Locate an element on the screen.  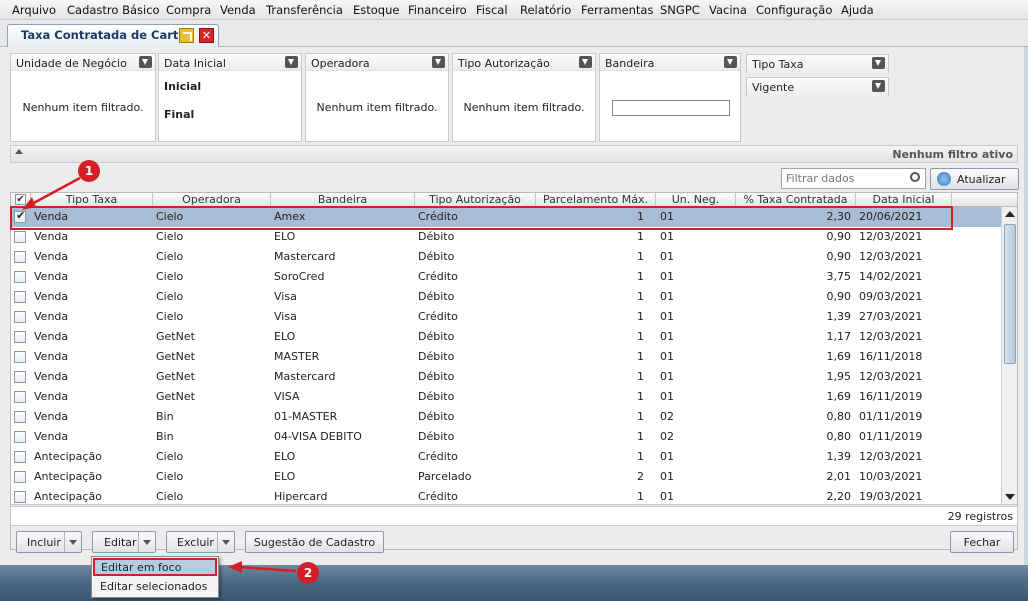
col-un-neg: Un. Neg. is located at coordinates (696, 200).